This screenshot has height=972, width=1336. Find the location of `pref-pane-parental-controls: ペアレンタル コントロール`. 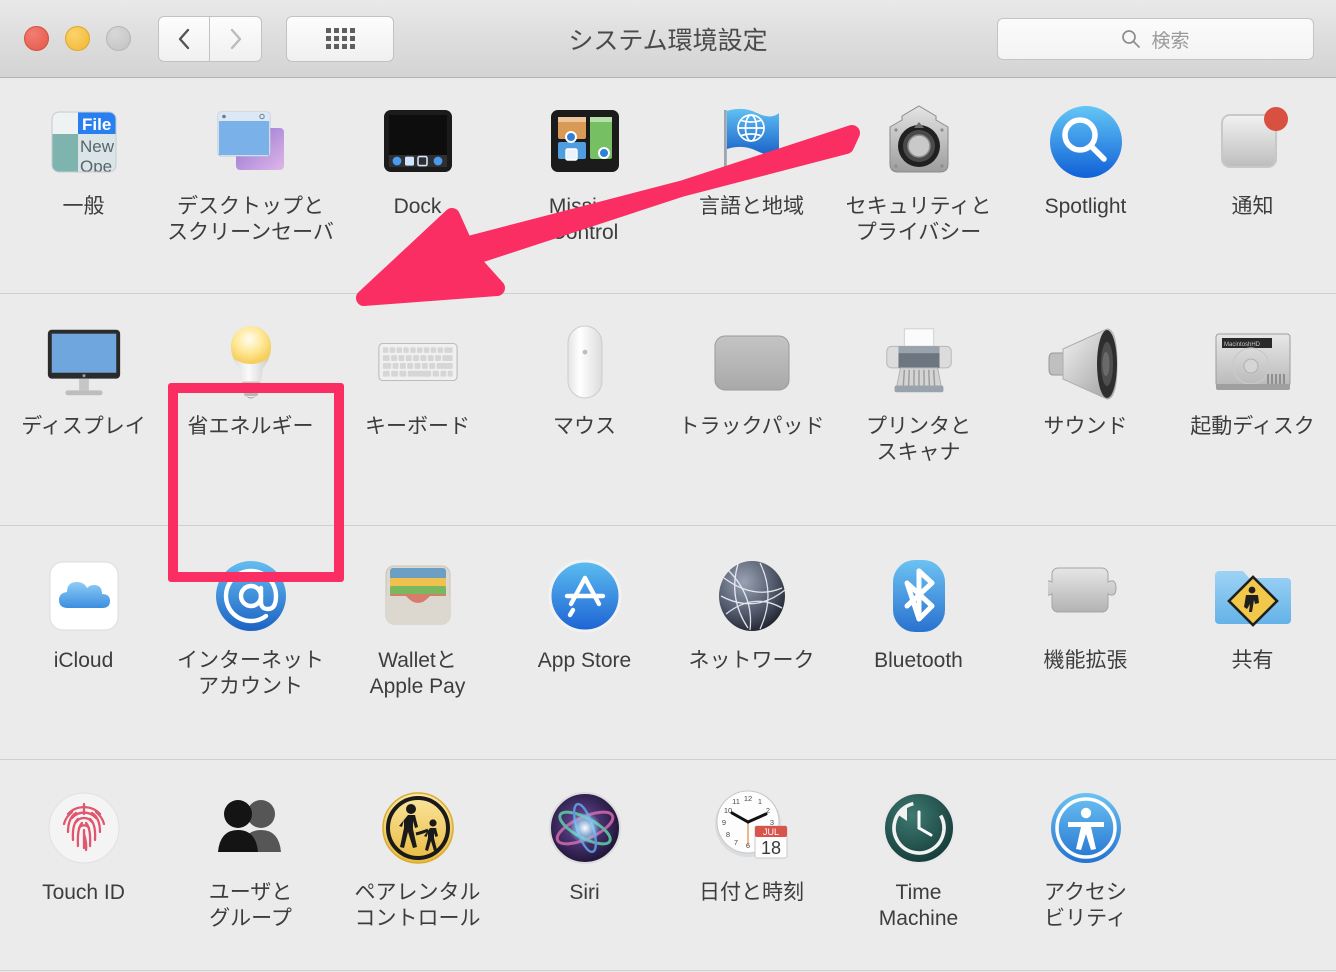

pref-pane-parental-controls: ペアレンタル コントロール is located at coordinates (417, 865).